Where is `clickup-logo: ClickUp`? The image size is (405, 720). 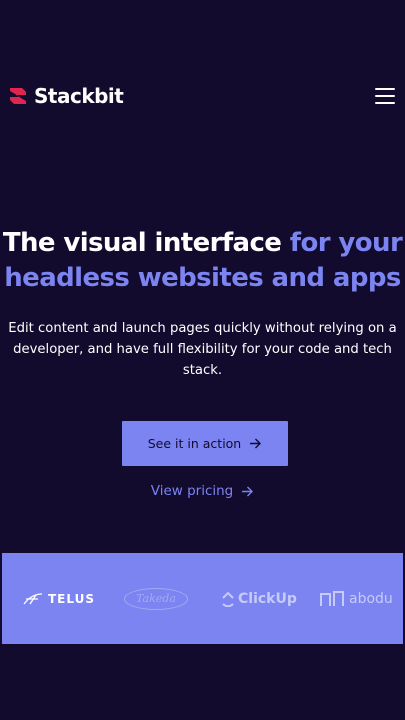 clickup-logo: ClickUp is located at coordinates (259, 598).